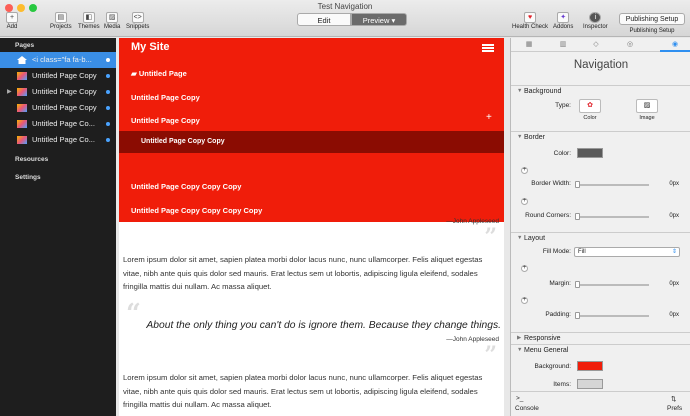 Image resolution: width=690 pixels, height=416 pixels. Describe the element at coordinates (612, 316) in the screenshot. I see `padding-slider` at that location.